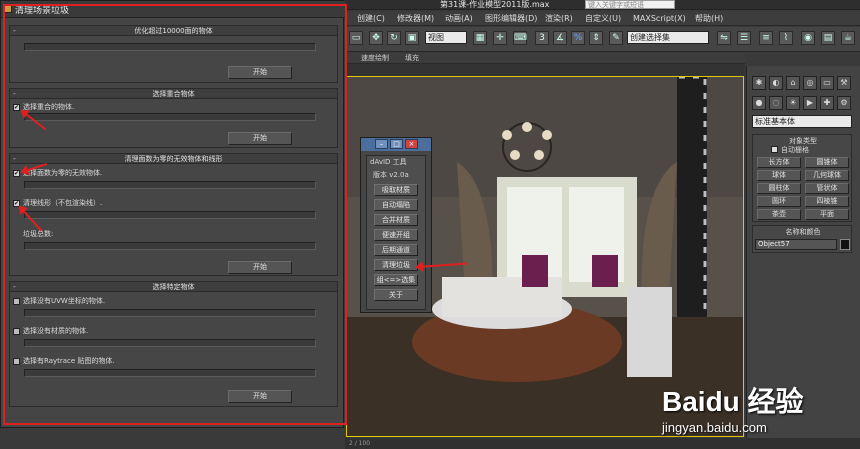 The image size is (860, 449). I want to click on name-color-title: 名称和颜色, so click(803, 232).